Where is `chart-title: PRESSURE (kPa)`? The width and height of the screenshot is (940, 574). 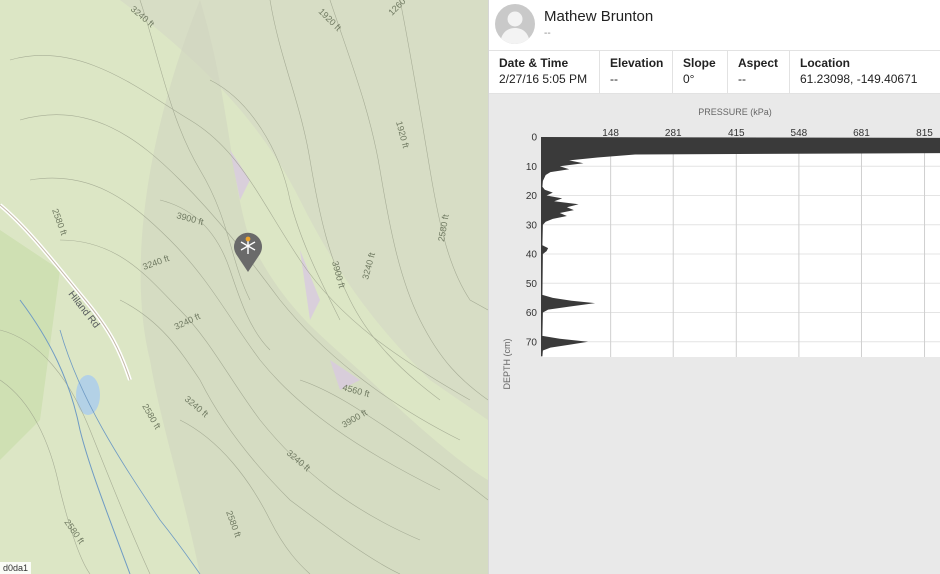
chart-title: PRESSURE (kPa) is located at coordinates (735, 112).